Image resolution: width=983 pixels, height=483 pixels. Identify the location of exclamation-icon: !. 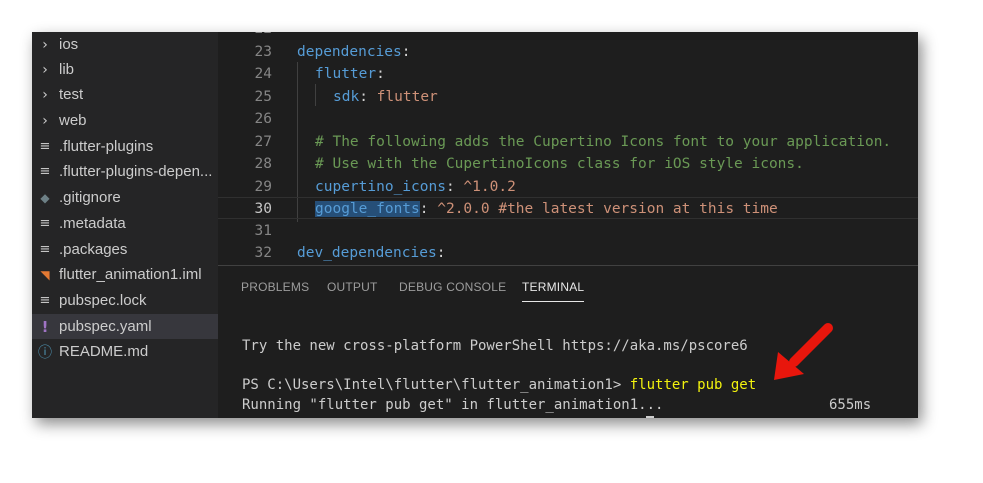
(45, 326).